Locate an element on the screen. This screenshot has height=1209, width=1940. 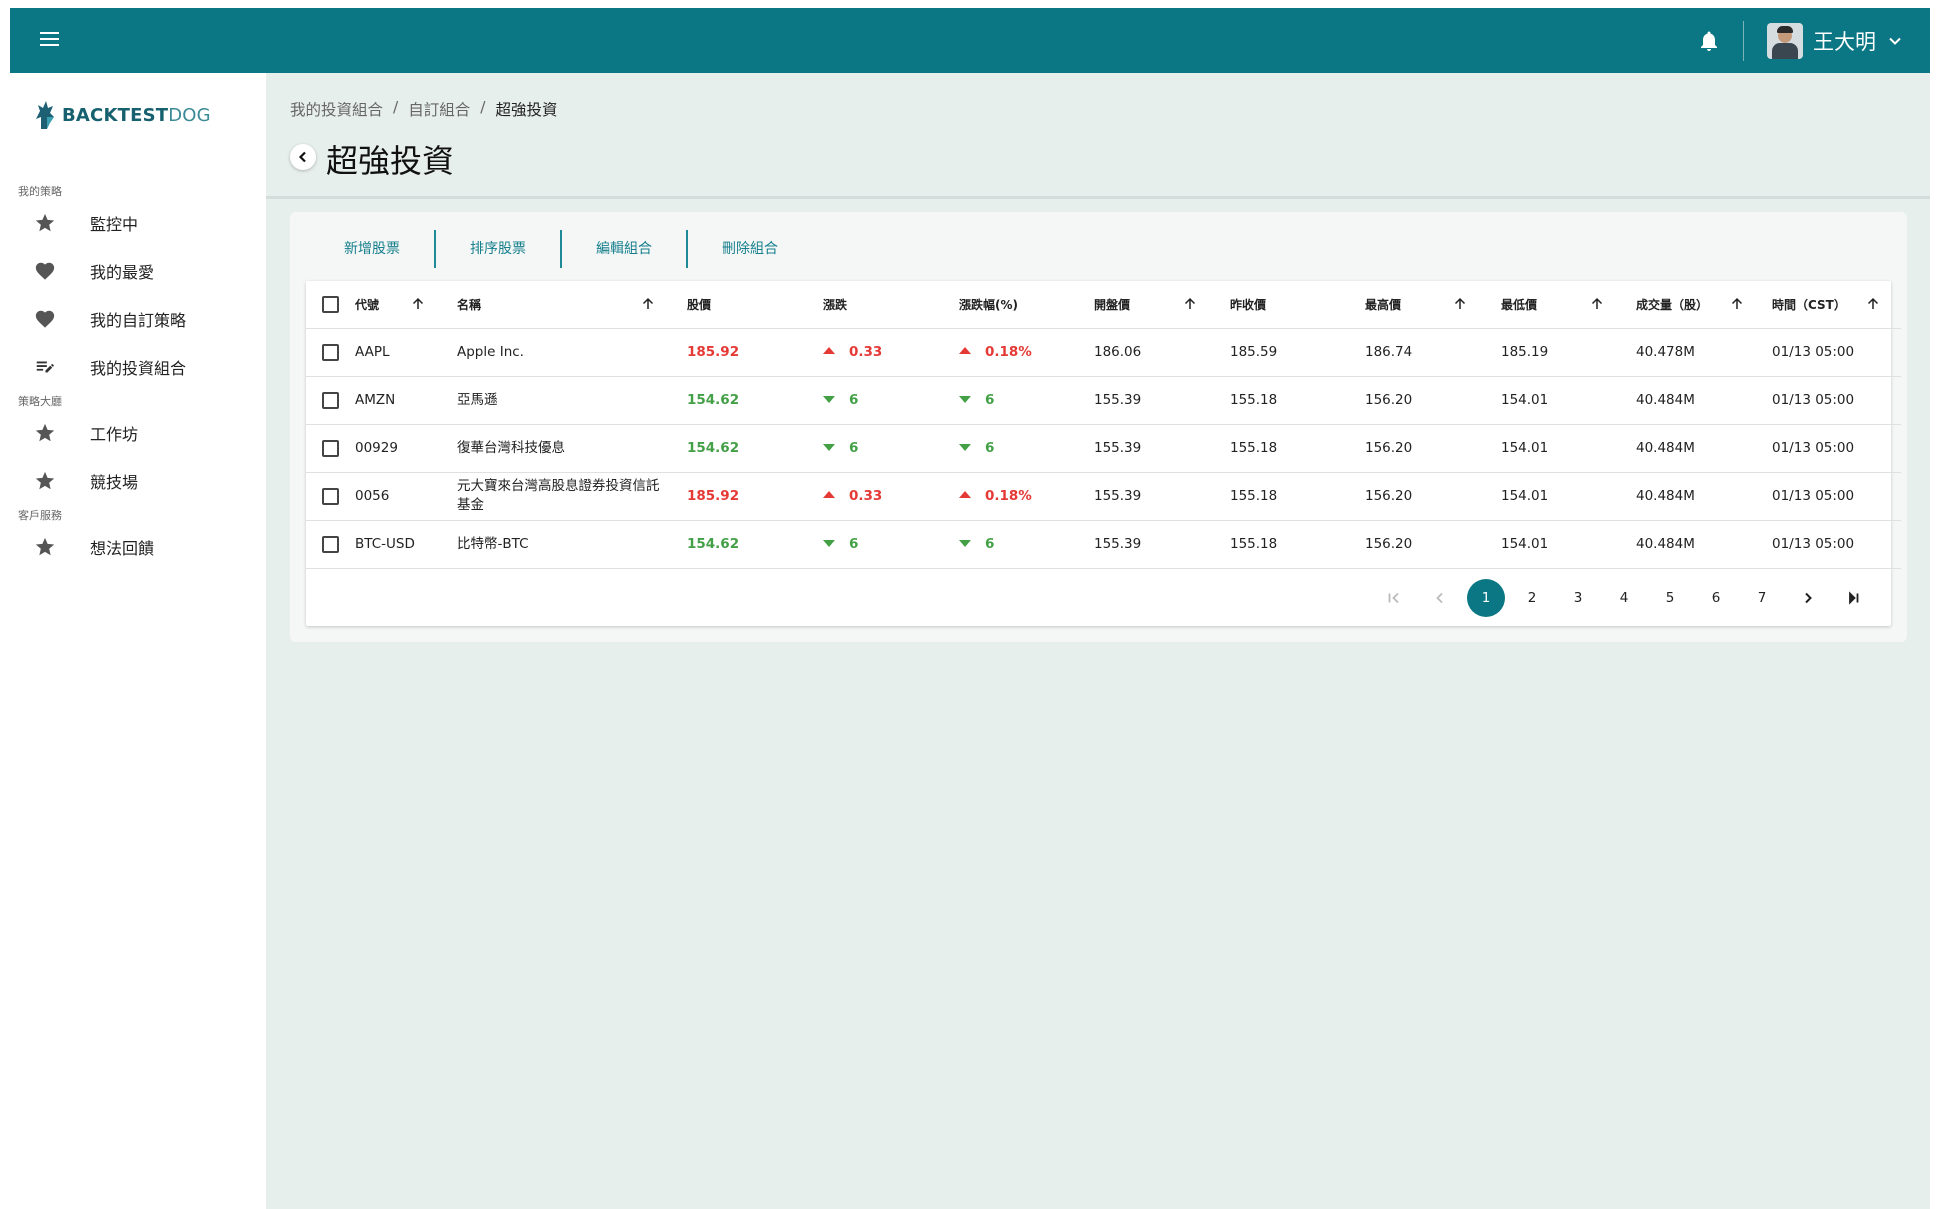
sidebar-item-label: 我的最愛 is located at coordinates (122, 272).